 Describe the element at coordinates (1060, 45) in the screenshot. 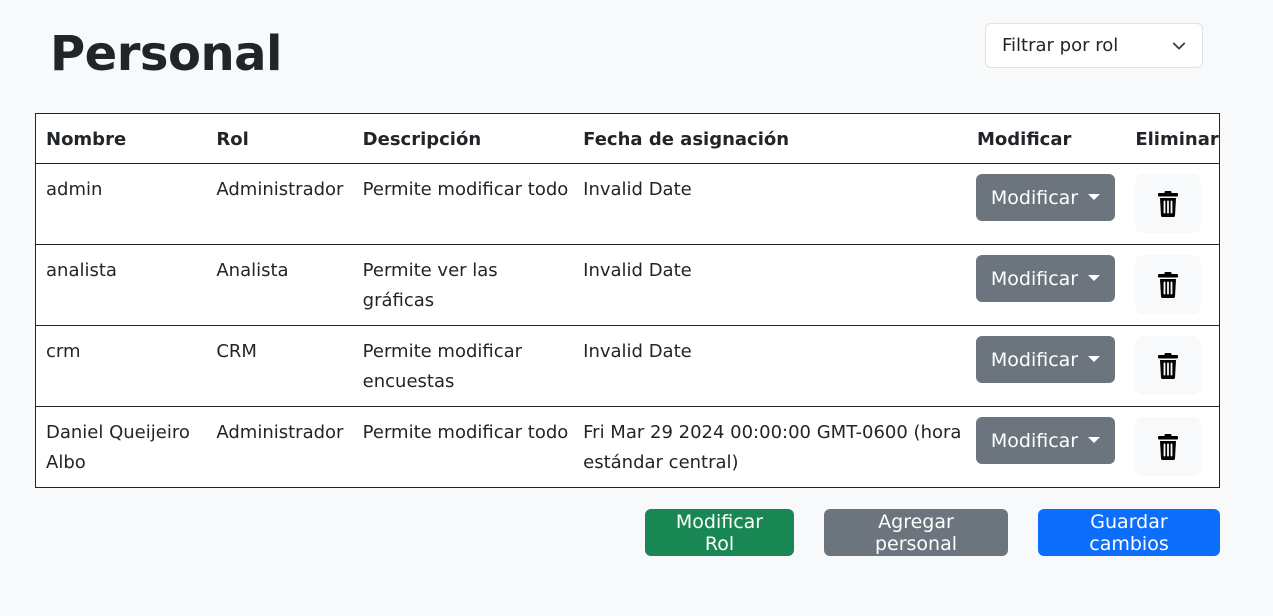

I see `role-filter-value: Filtrar por rol` at that location.